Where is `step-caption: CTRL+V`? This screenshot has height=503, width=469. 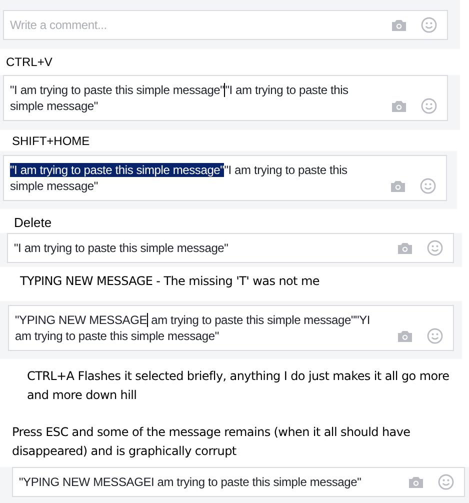 step-caption: CTRL+V is located at coordinates (29, 62).